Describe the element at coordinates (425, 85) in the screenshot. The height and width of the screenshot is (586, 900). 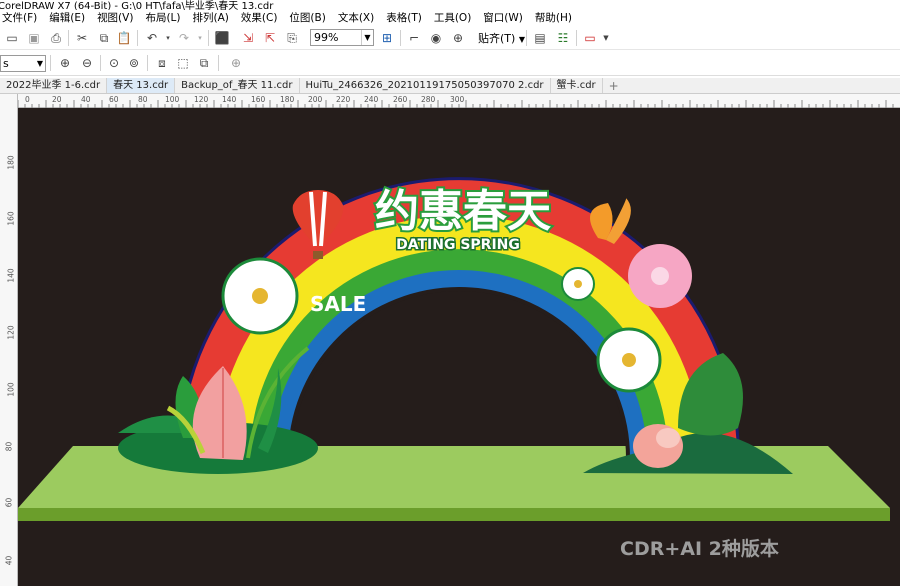
I see `tab-huitu: HuiTu_2466326_20210119175050397070 2.cdr` at that location.